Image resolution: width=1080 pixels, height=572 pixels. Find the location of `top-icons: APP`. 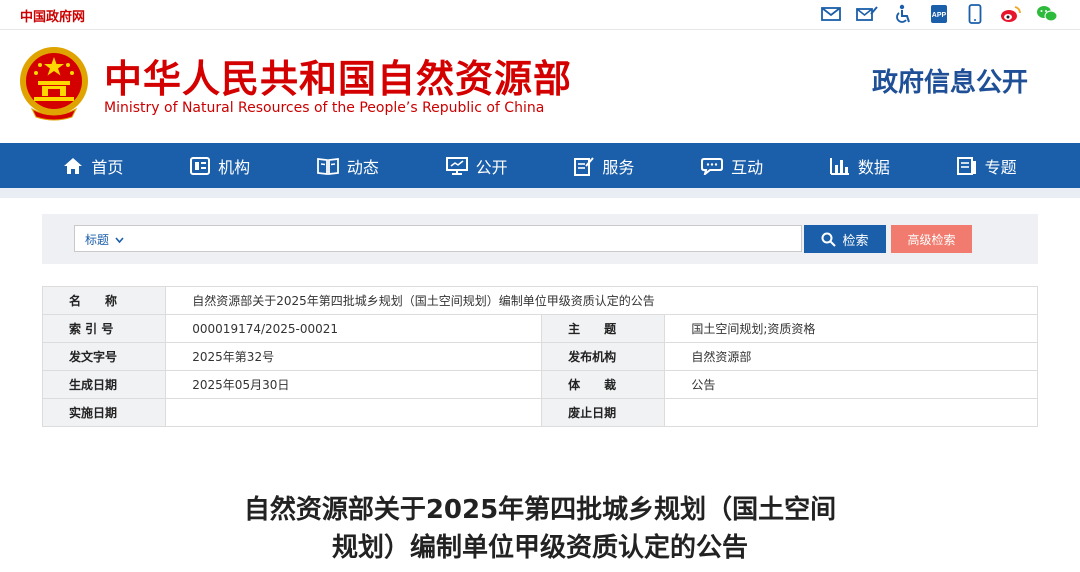

top-icons: APP is located at coordinates (939, 14).